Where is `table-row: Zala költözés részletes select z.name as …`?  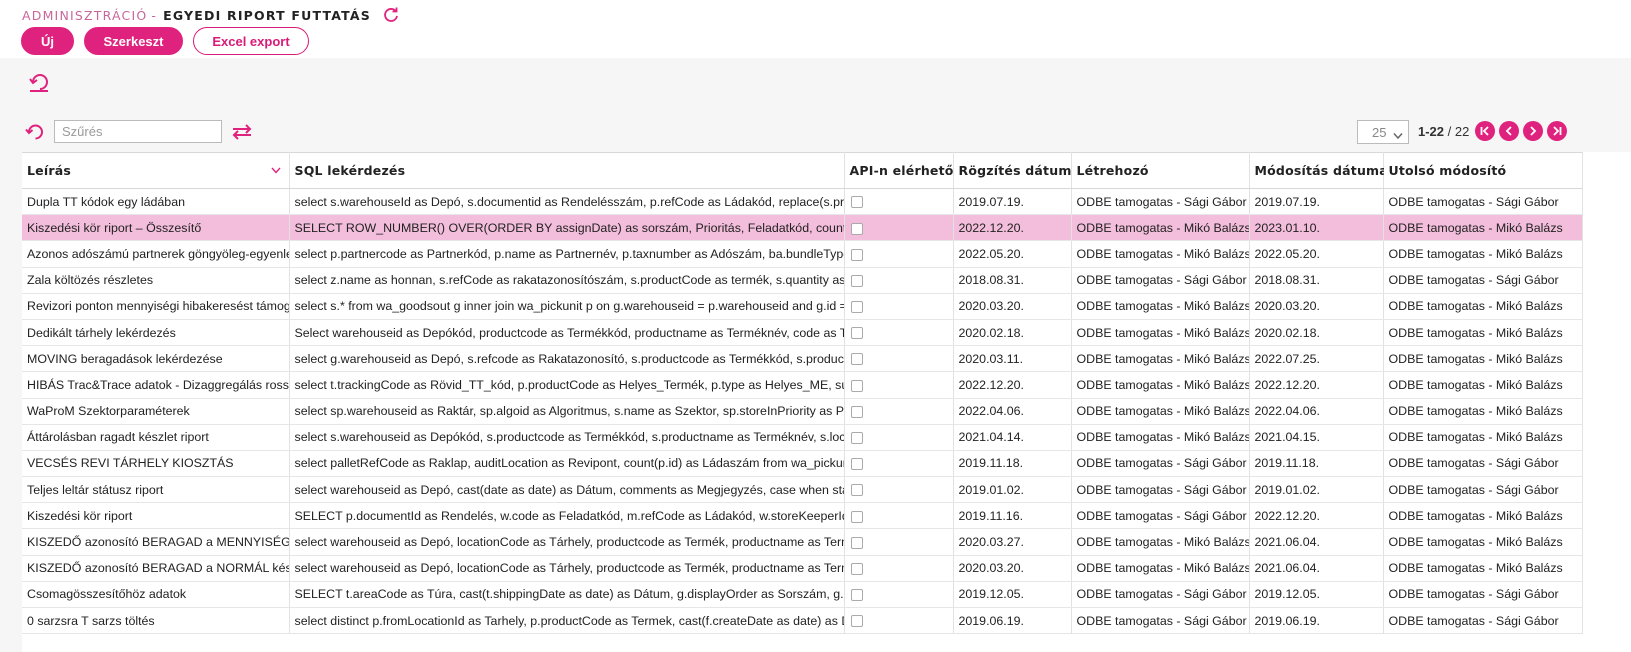 table-row: Zala költözés részletes select z.name as … is located at coordinates (802, 280).